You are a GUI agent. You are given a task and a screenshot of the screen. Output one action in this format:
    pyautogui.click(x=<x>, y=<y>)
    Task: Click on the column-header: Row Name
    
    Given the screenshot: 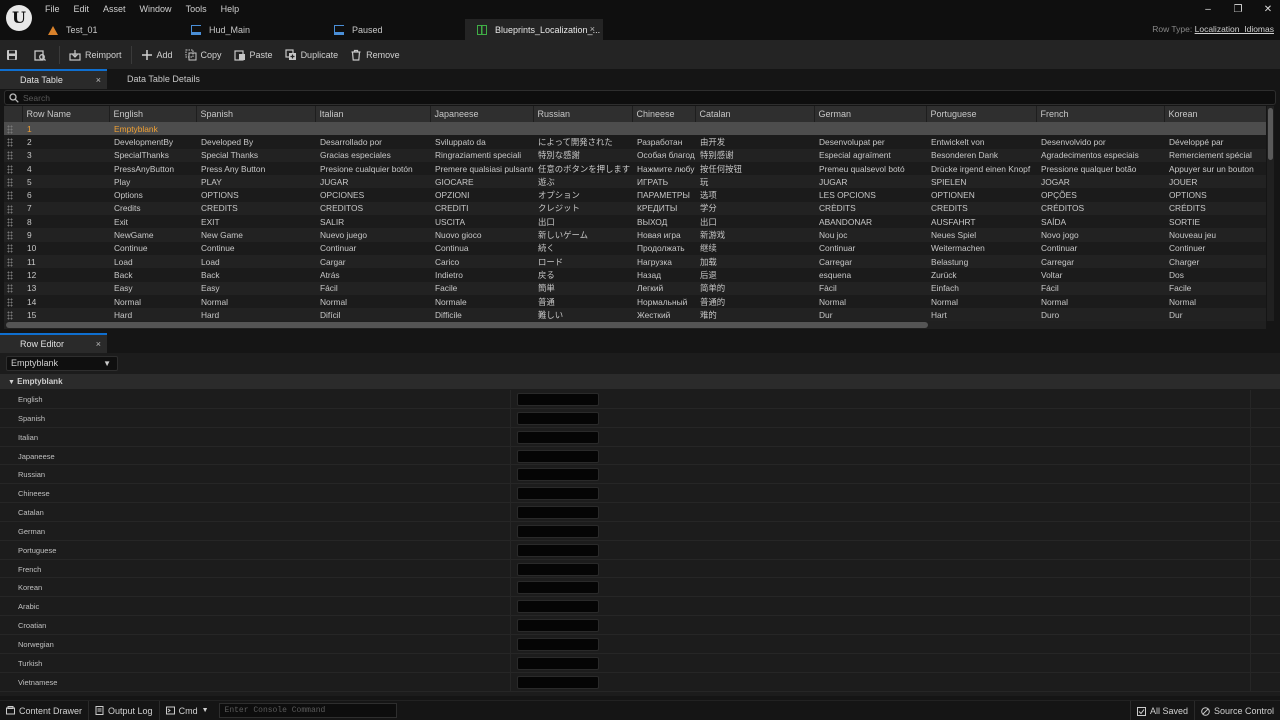 What is the action you would take?
    pyautogui.click(x=66, y=114)
    